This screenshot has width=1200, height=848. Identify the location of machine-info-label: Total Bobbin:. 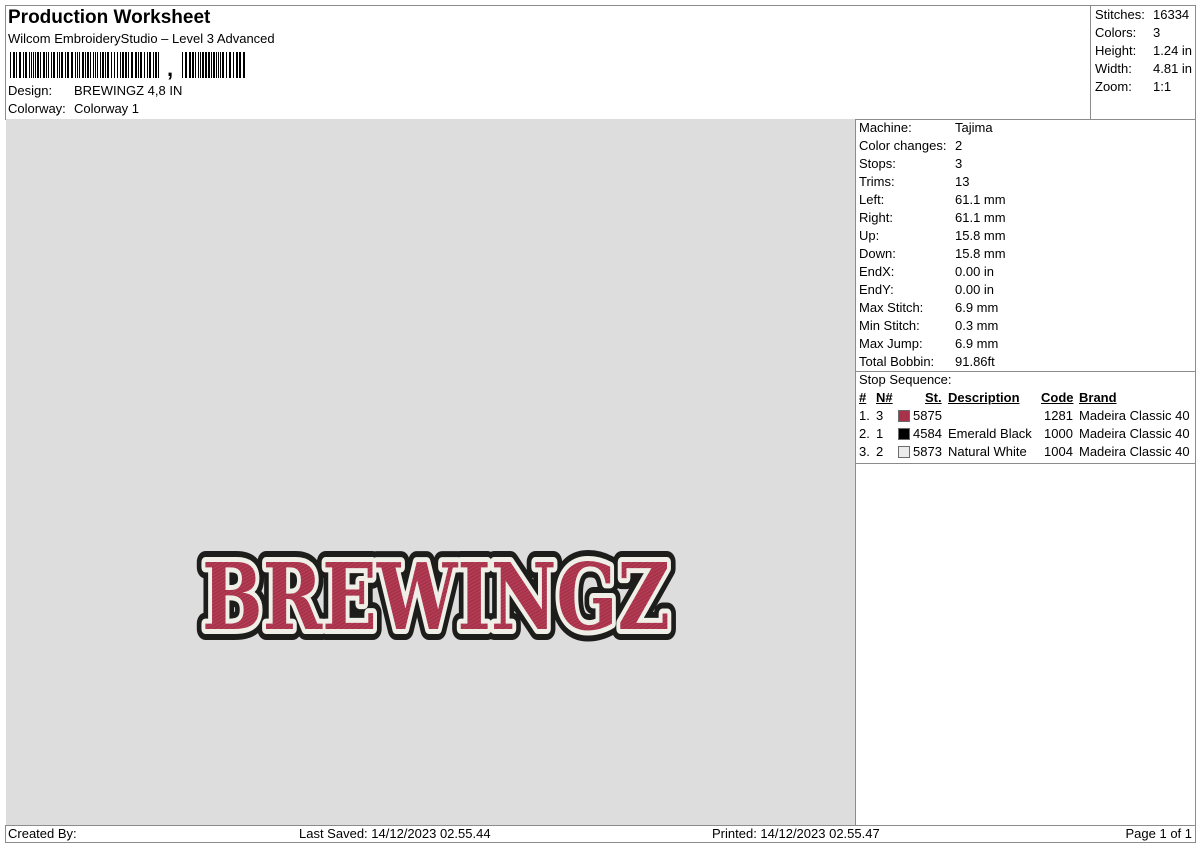
(897, 361).